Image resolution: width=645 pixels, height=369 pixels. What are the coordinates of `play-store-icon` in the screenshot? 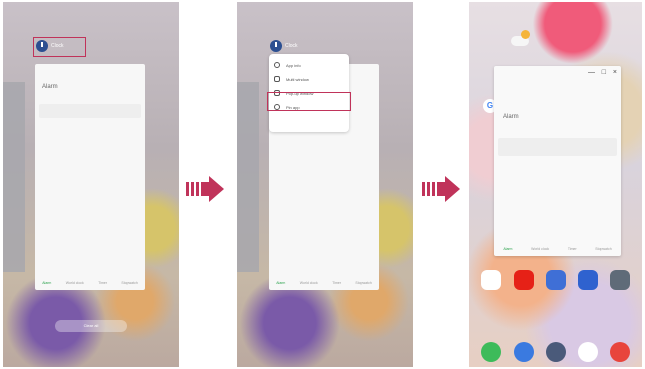 It's located at (588, 352).